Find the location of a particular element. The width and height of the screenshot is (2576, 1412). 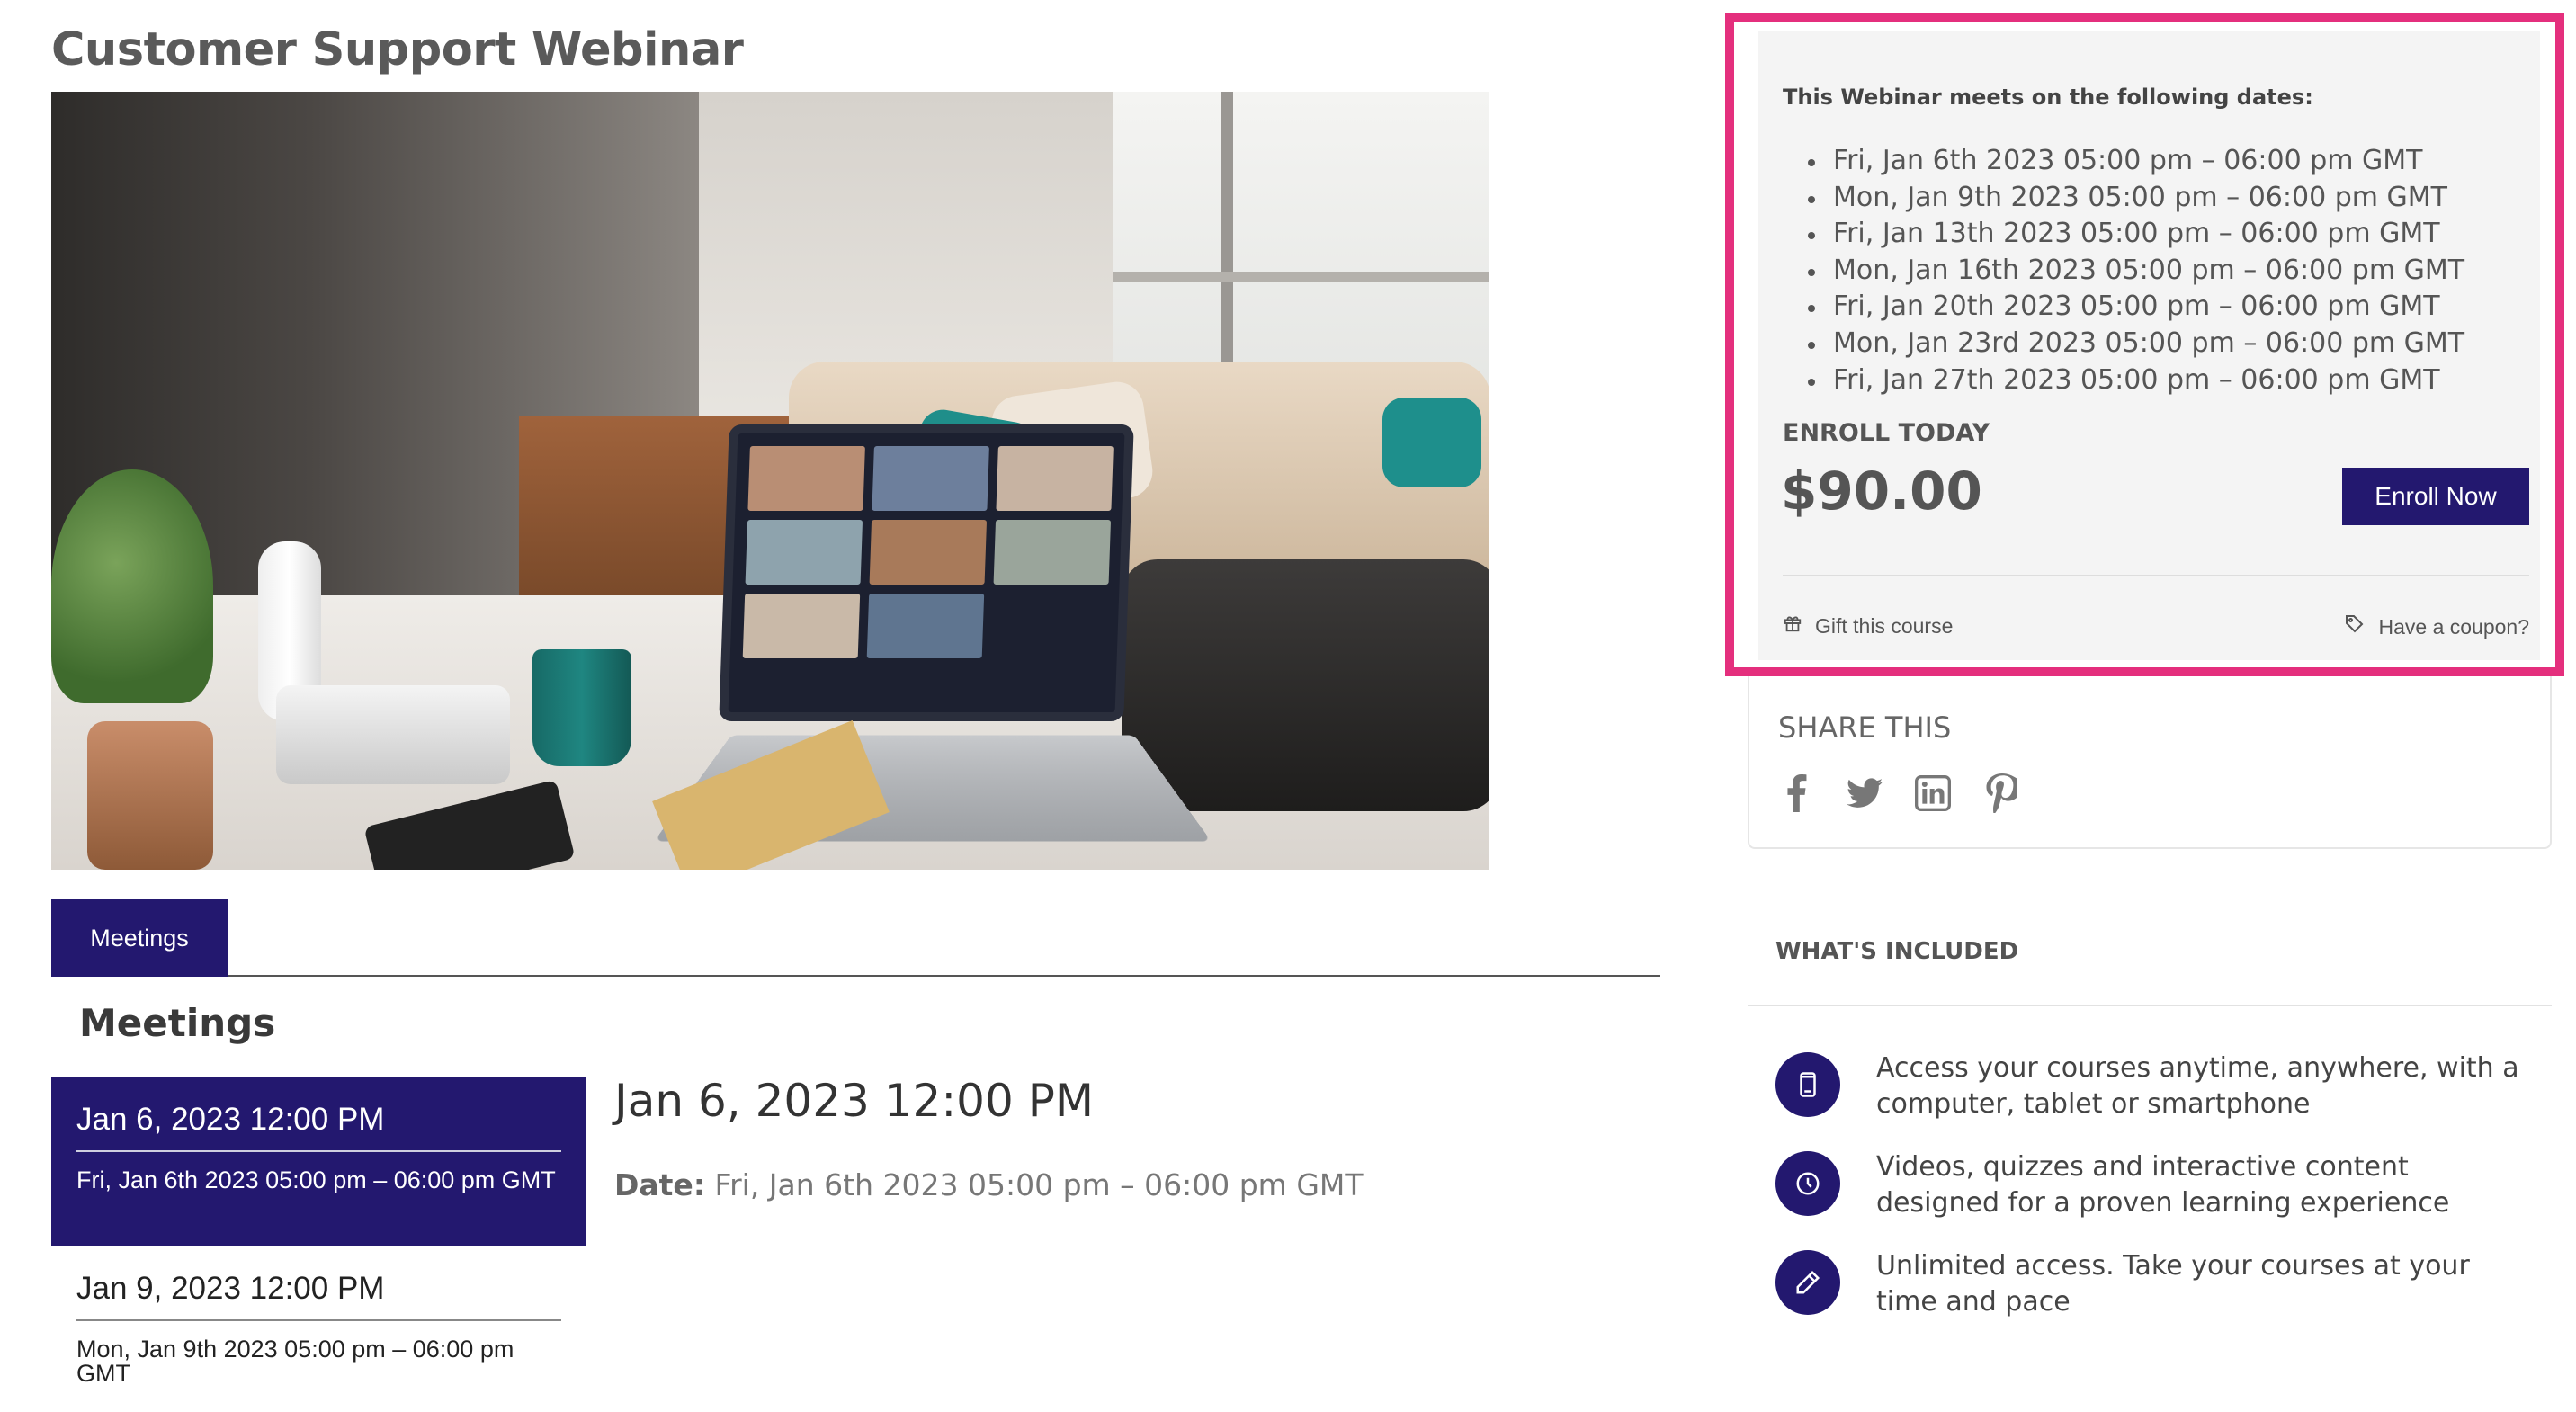

tab-bar: Meetings is located at coordinates (855, 938).